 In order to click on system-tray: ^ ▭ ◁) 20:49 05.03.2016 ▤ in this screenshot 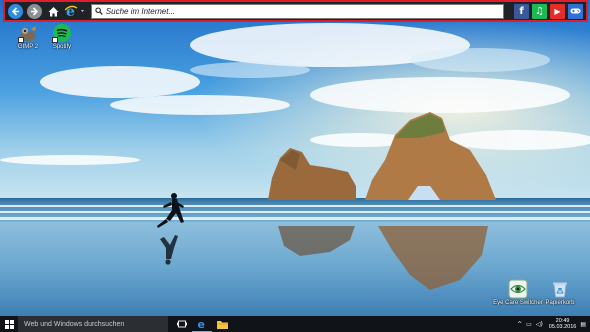, I will do `click(553, 324)`.